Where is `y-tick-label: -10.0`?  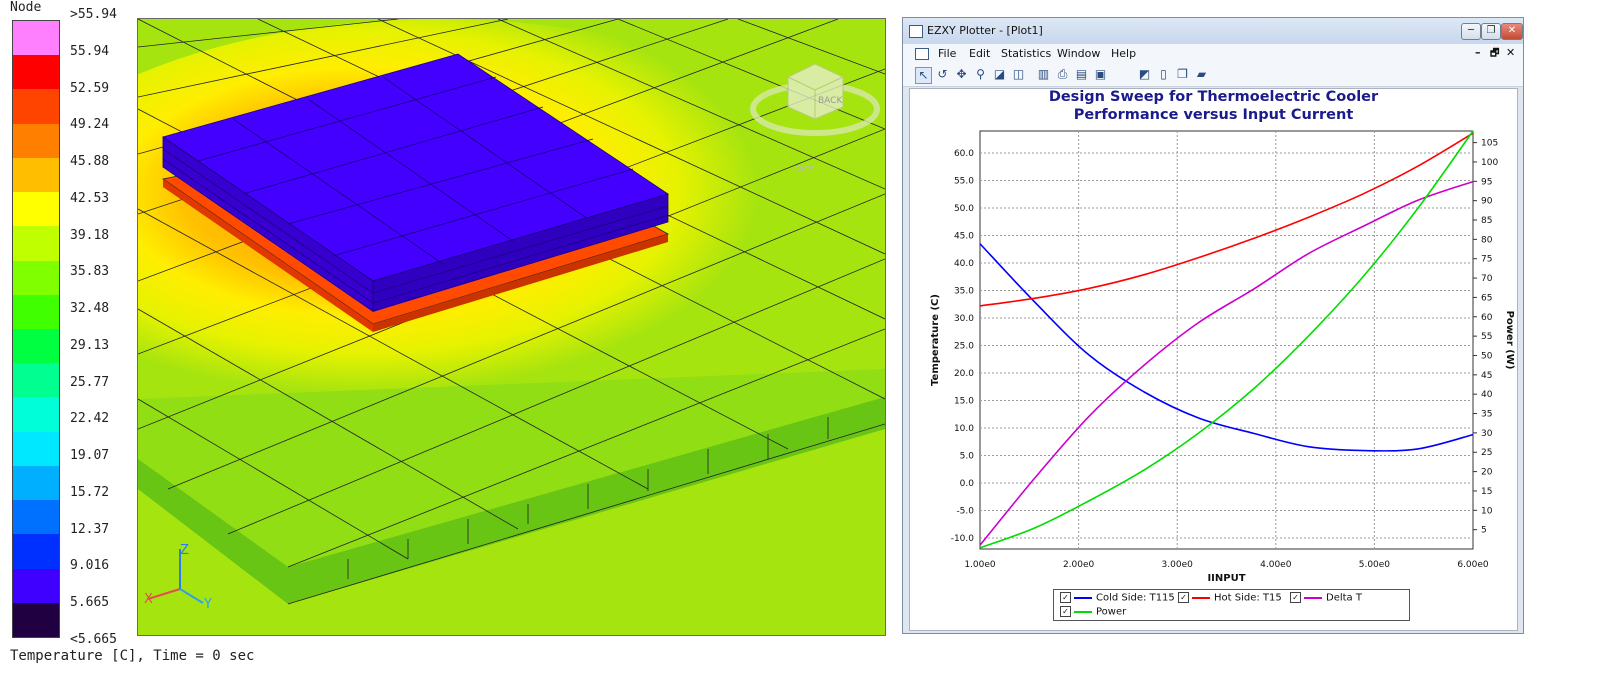 y-tick-label: -10.0 is located at coordinates (963, 539).